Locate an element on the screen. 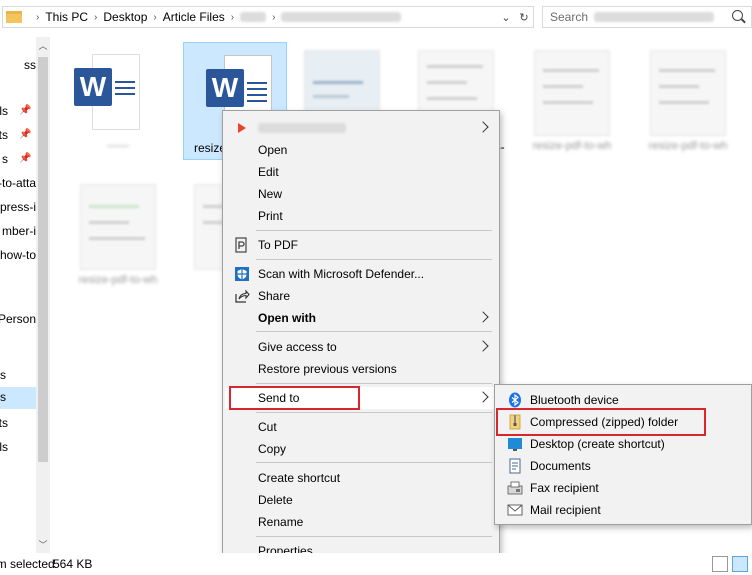 The image size is (752, 575). nav-item: ls is located at coordinates (18, 448).